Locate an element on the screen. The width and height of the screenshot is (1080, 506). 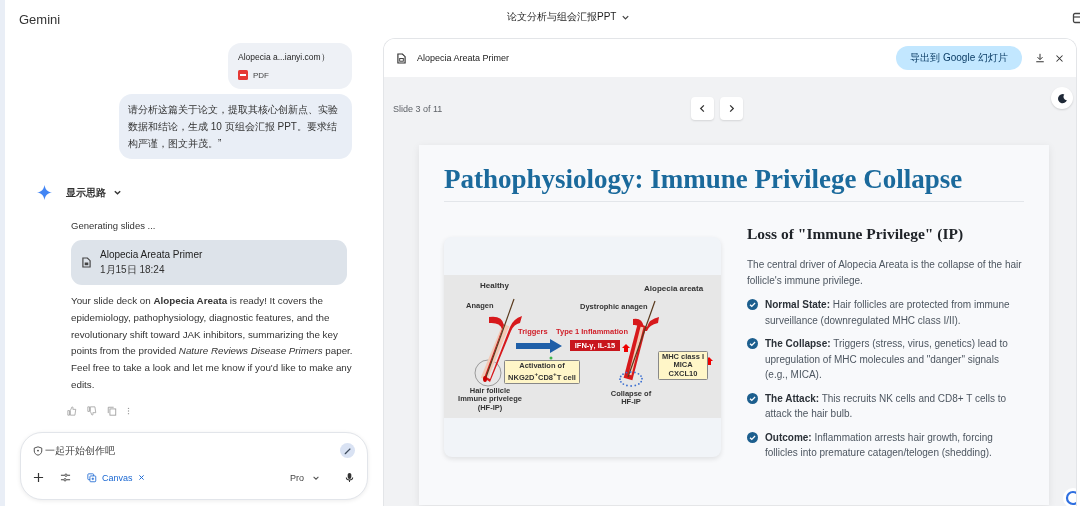
canvas-title: Alopecia Areata Primer is located at coordinates (463, 58).